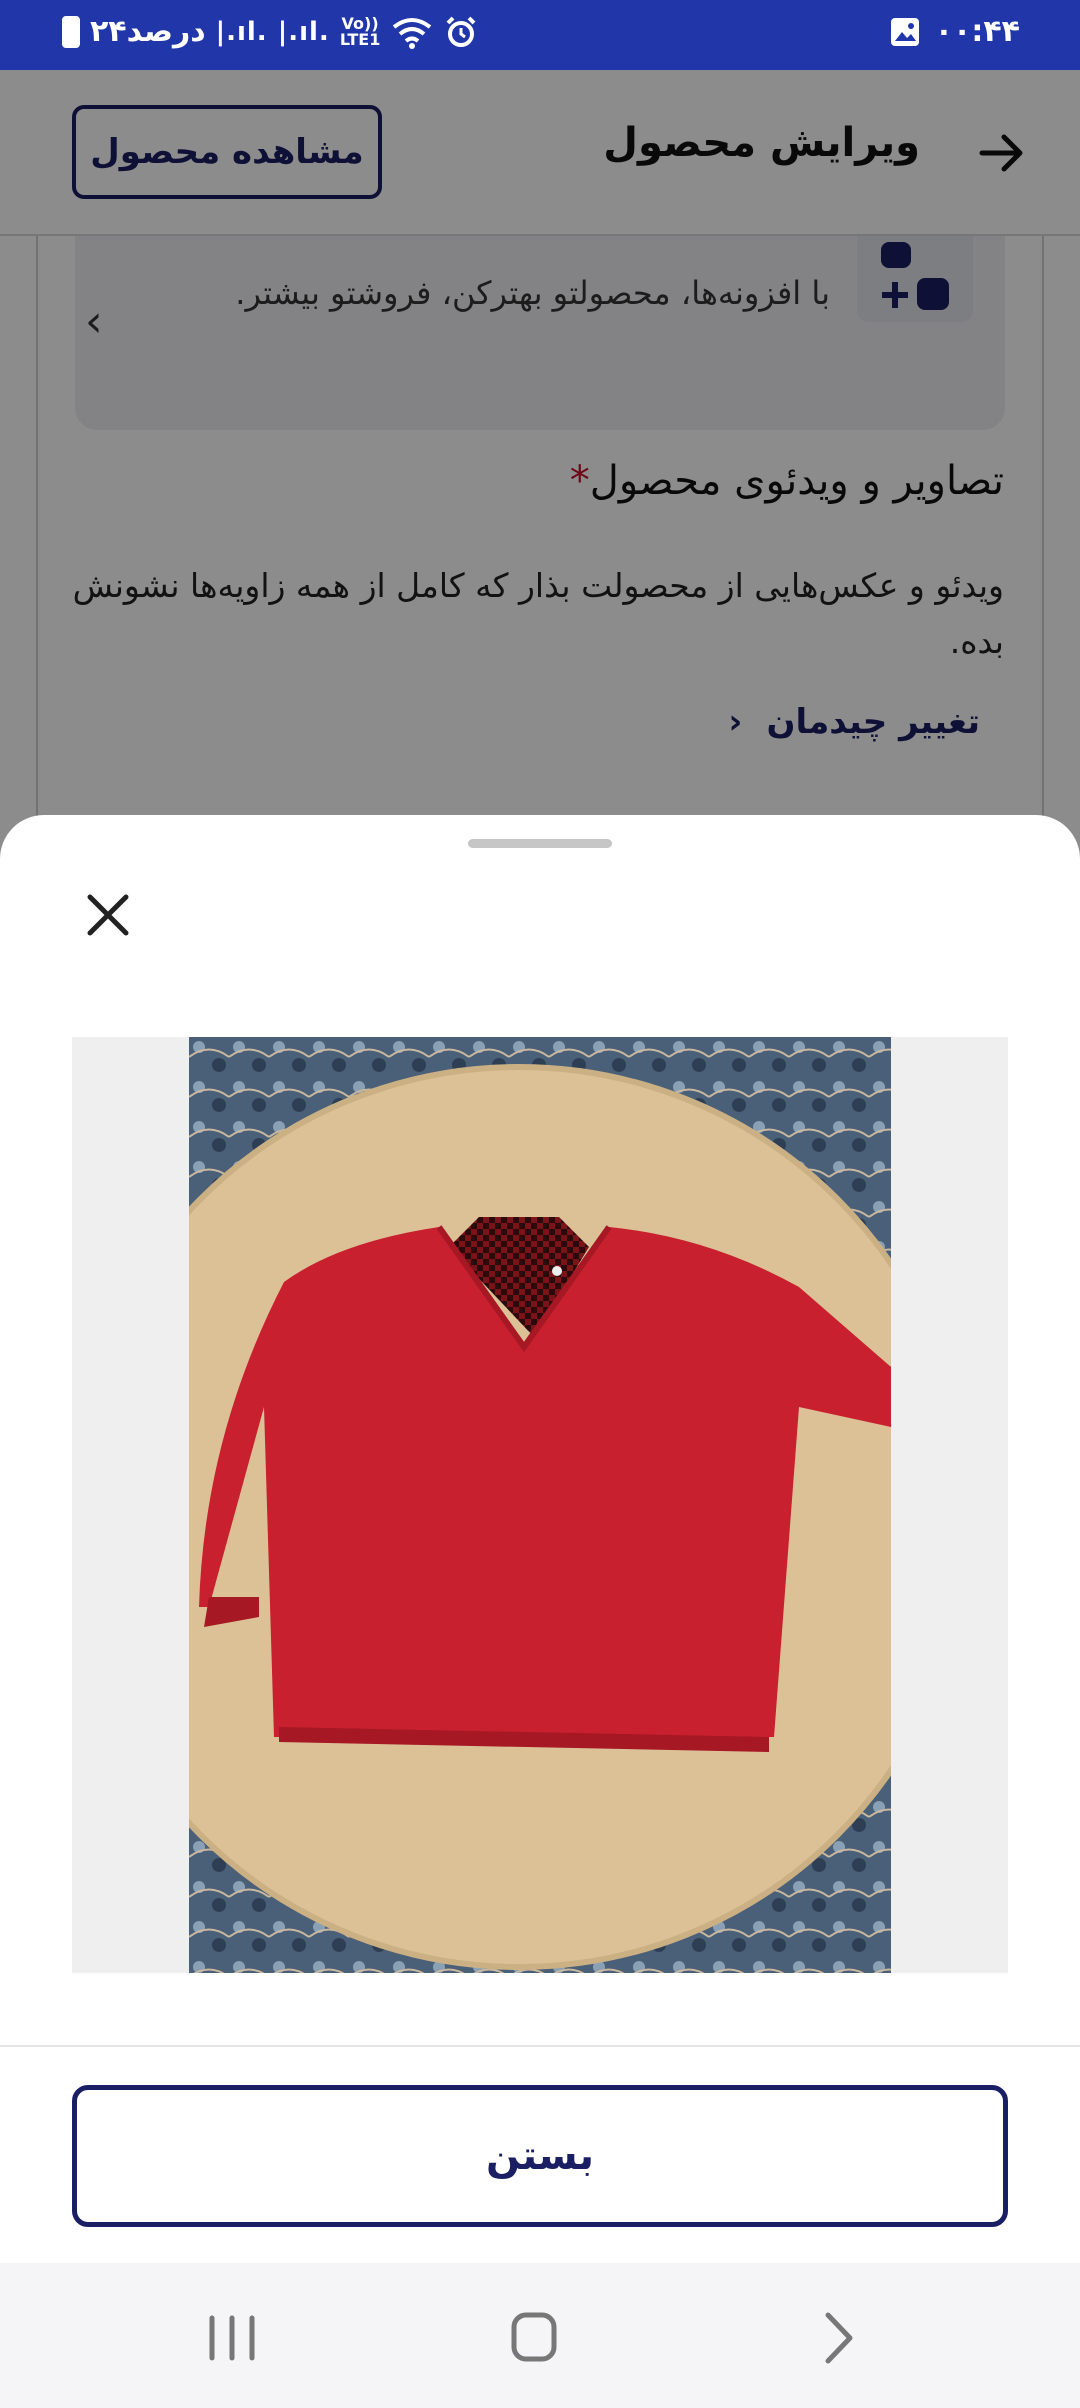 This screenshot has width=1080, height=2408. I want to click on signal-icon: |.ıl. |.ıl., so click(272, 31).